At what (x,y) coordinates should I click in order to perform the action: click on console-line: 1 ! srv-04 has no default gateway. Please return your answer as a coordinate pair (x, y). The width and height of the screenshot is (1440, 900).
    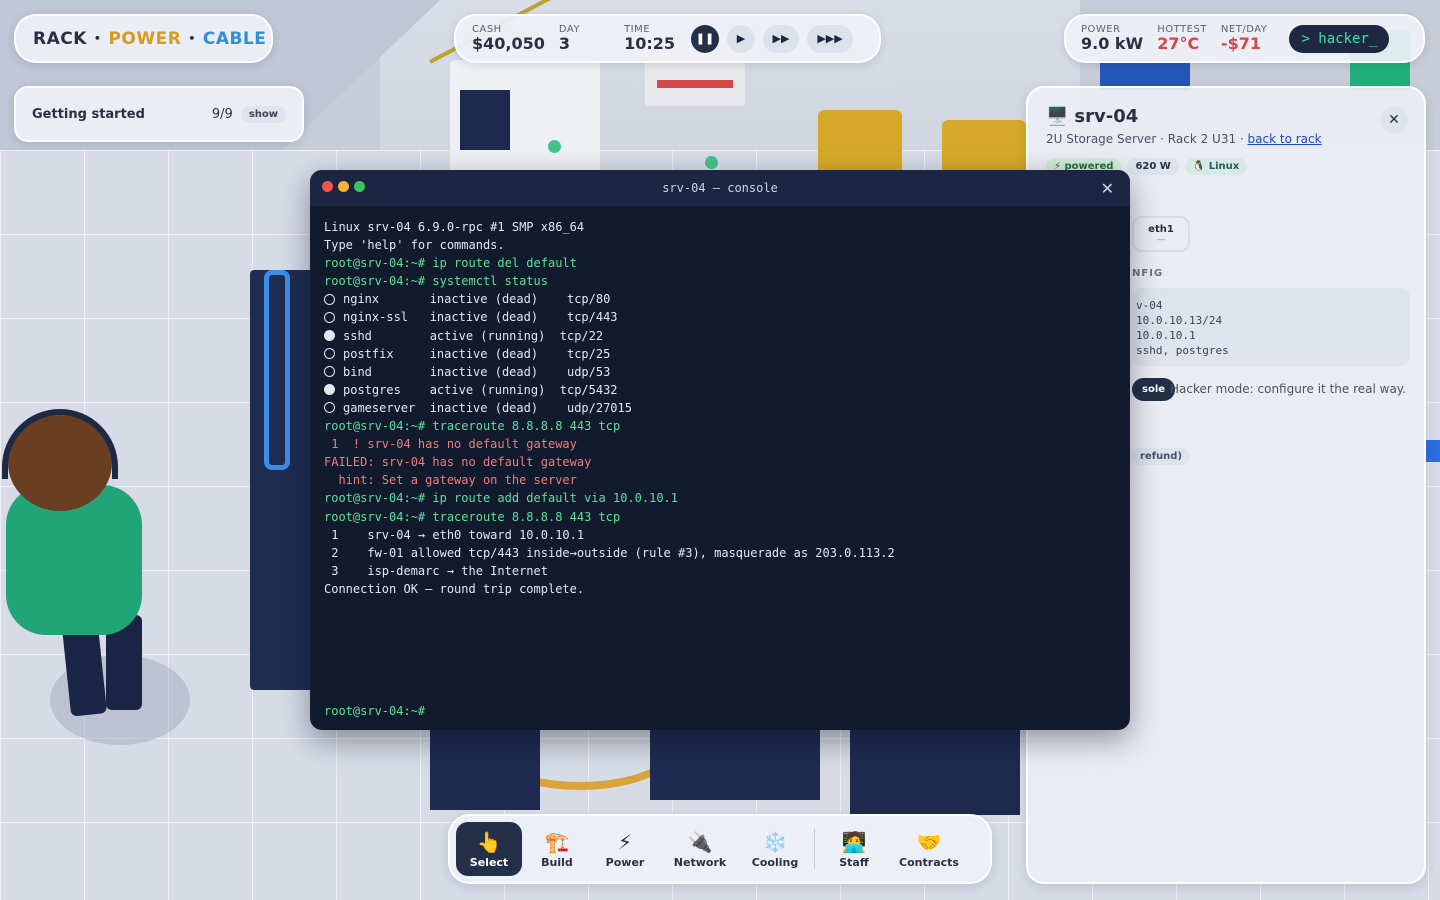
    Looking at the image, I should click on (450, 444).